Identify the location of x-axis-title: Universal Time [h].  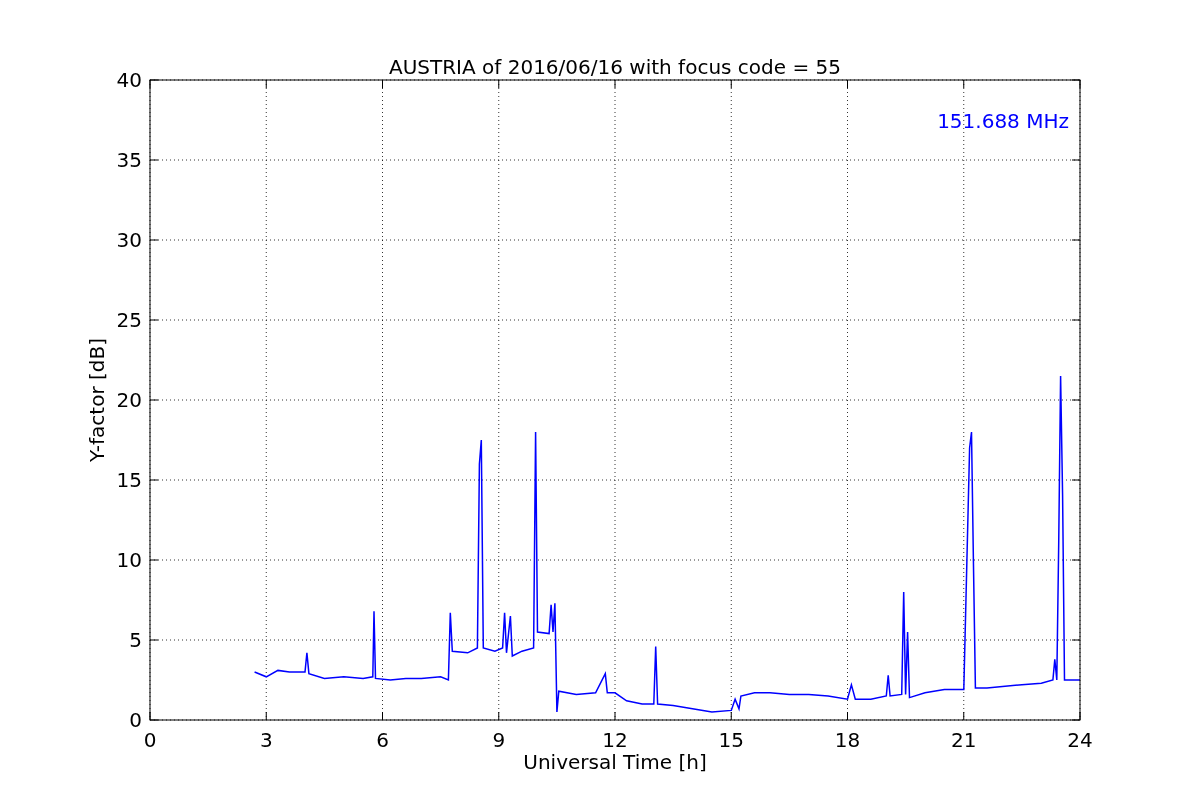
(615, 762).